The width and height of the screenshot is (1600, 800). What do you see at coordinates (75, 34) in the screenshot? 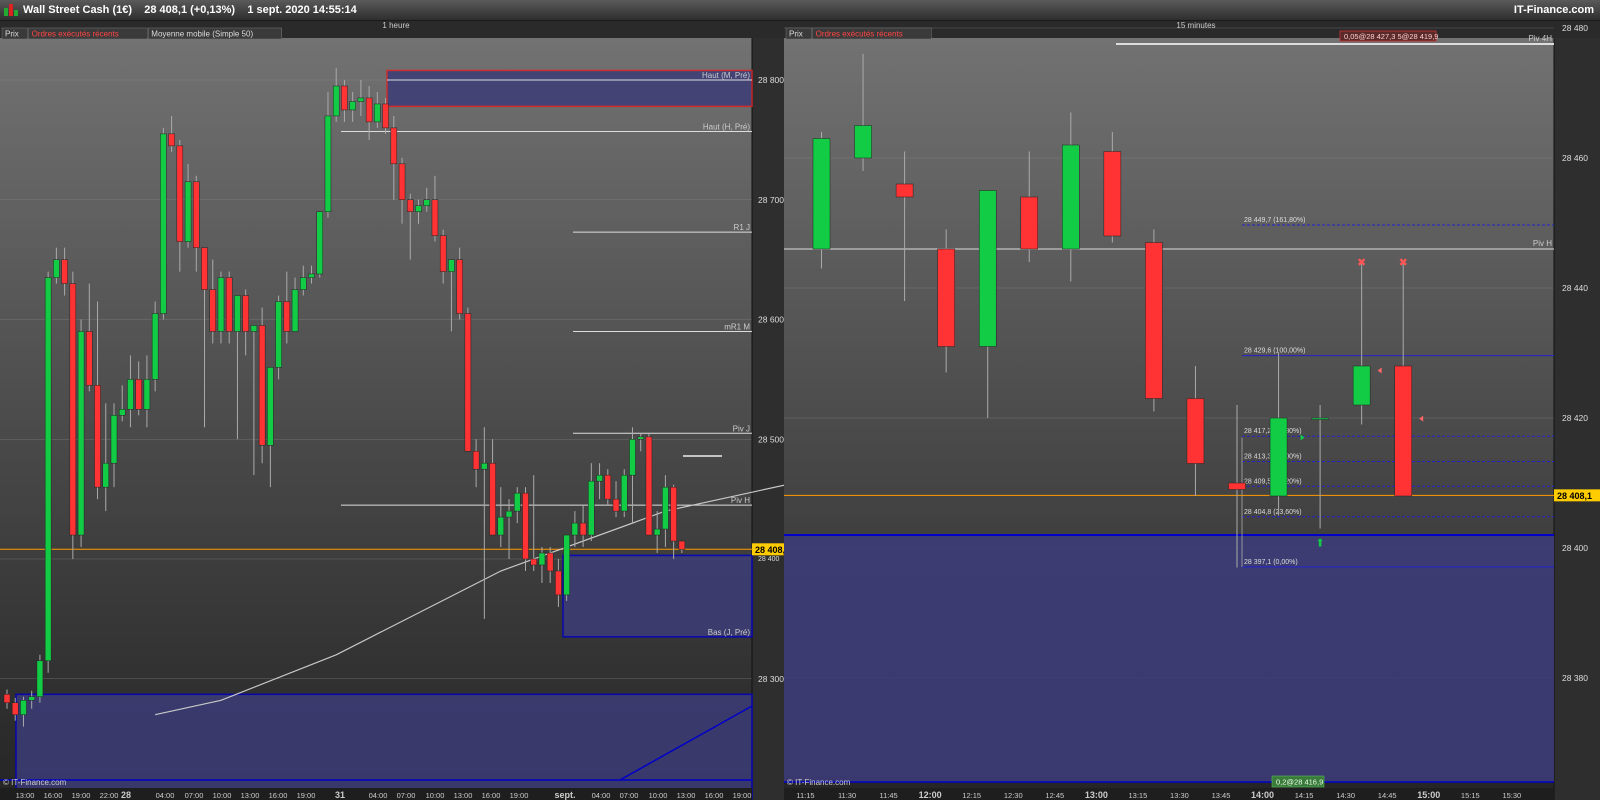
I see `left_panel-tag: Ordres exécutés récents` at bounding box center [75, 34].